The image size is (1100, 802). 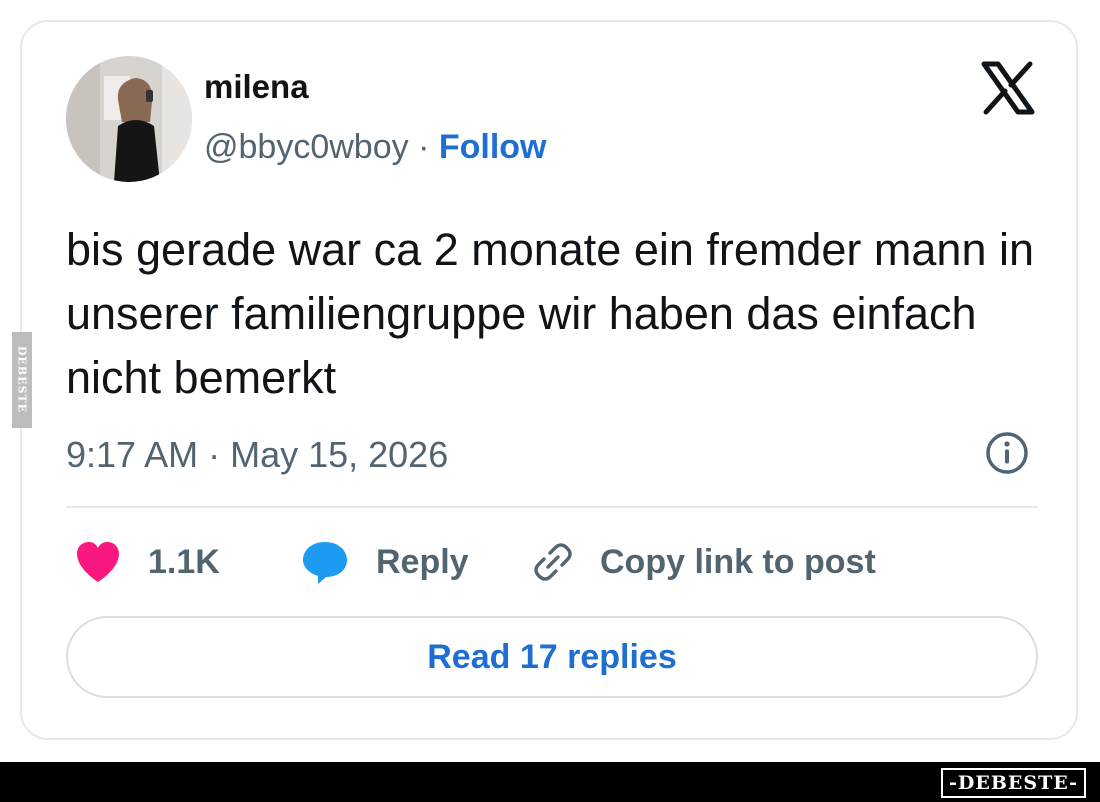 I want to click on read-replies-button: Read 17 replies, so click(x=552, y=657).